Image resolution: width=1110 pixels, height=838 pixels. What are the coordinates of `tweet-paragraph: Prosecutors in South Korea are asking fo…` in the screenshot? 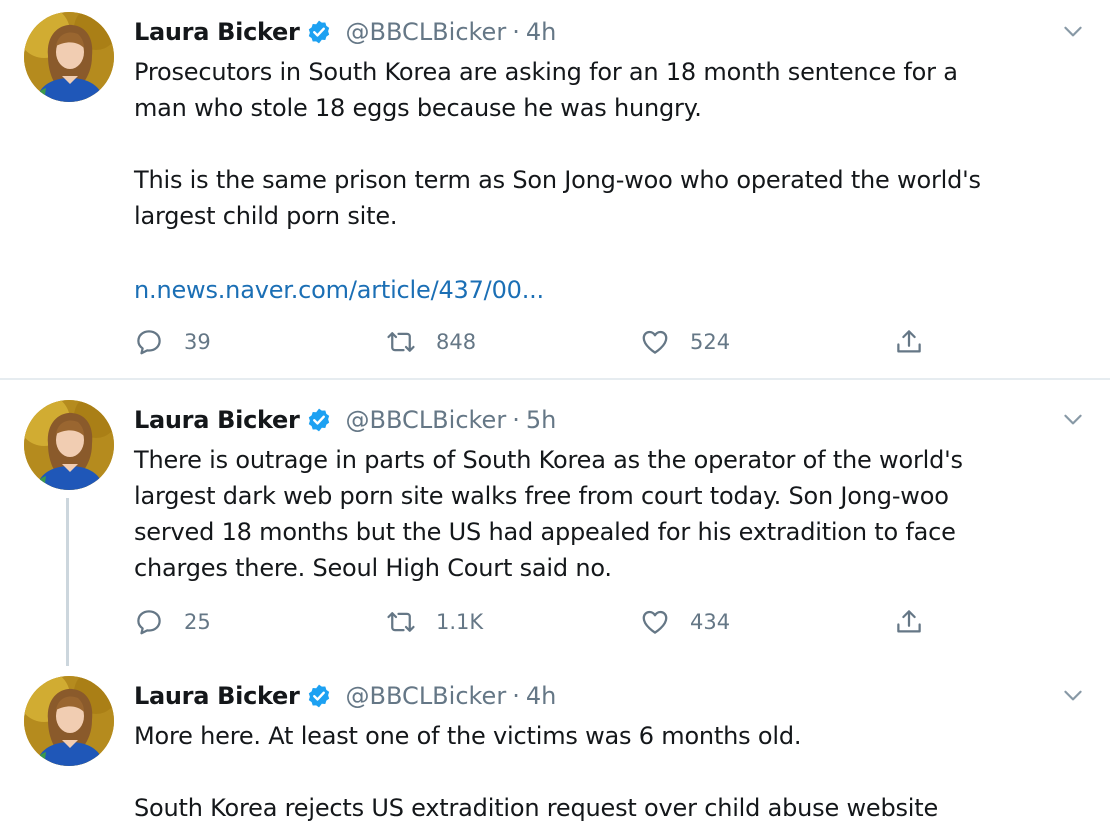 It's located at (546, 90).